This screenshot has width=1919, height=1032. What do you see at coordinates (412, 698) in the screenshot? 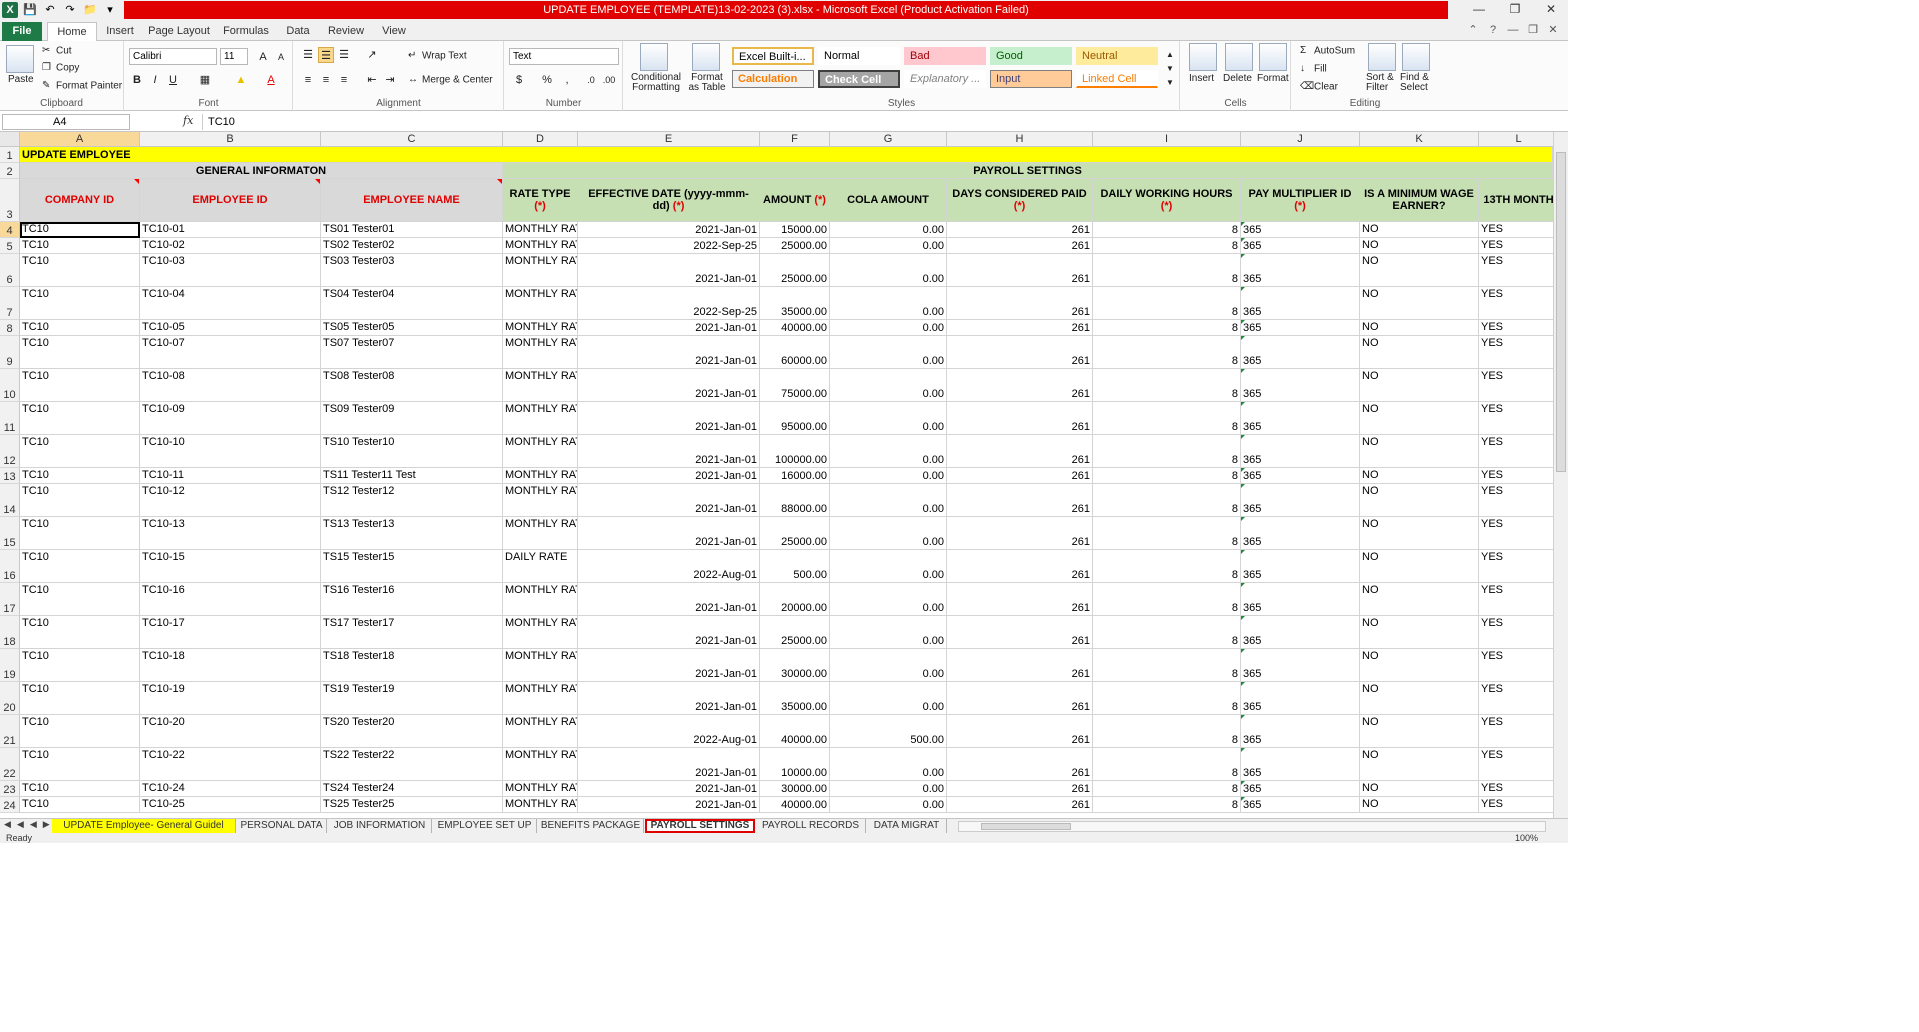
I see `cell-c-20: TS19 Tester19` at bounding box center [412, 698].